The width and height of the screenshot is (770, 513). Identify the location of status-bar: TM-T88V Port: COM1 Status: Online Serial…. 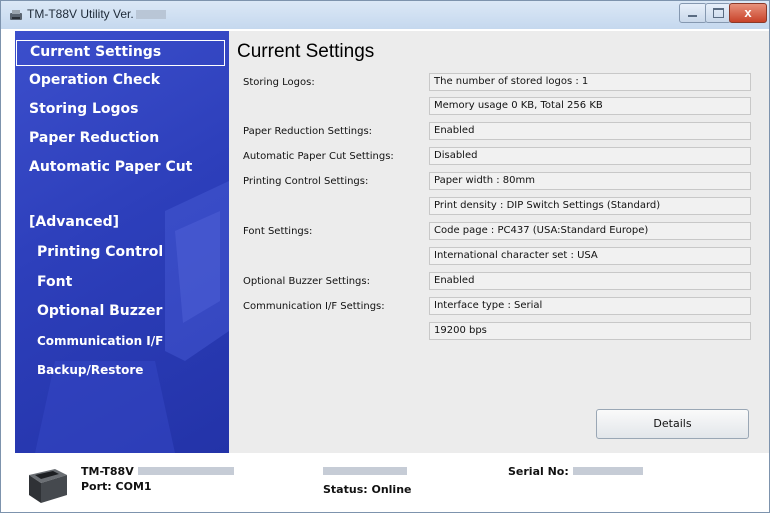
(385, 482).